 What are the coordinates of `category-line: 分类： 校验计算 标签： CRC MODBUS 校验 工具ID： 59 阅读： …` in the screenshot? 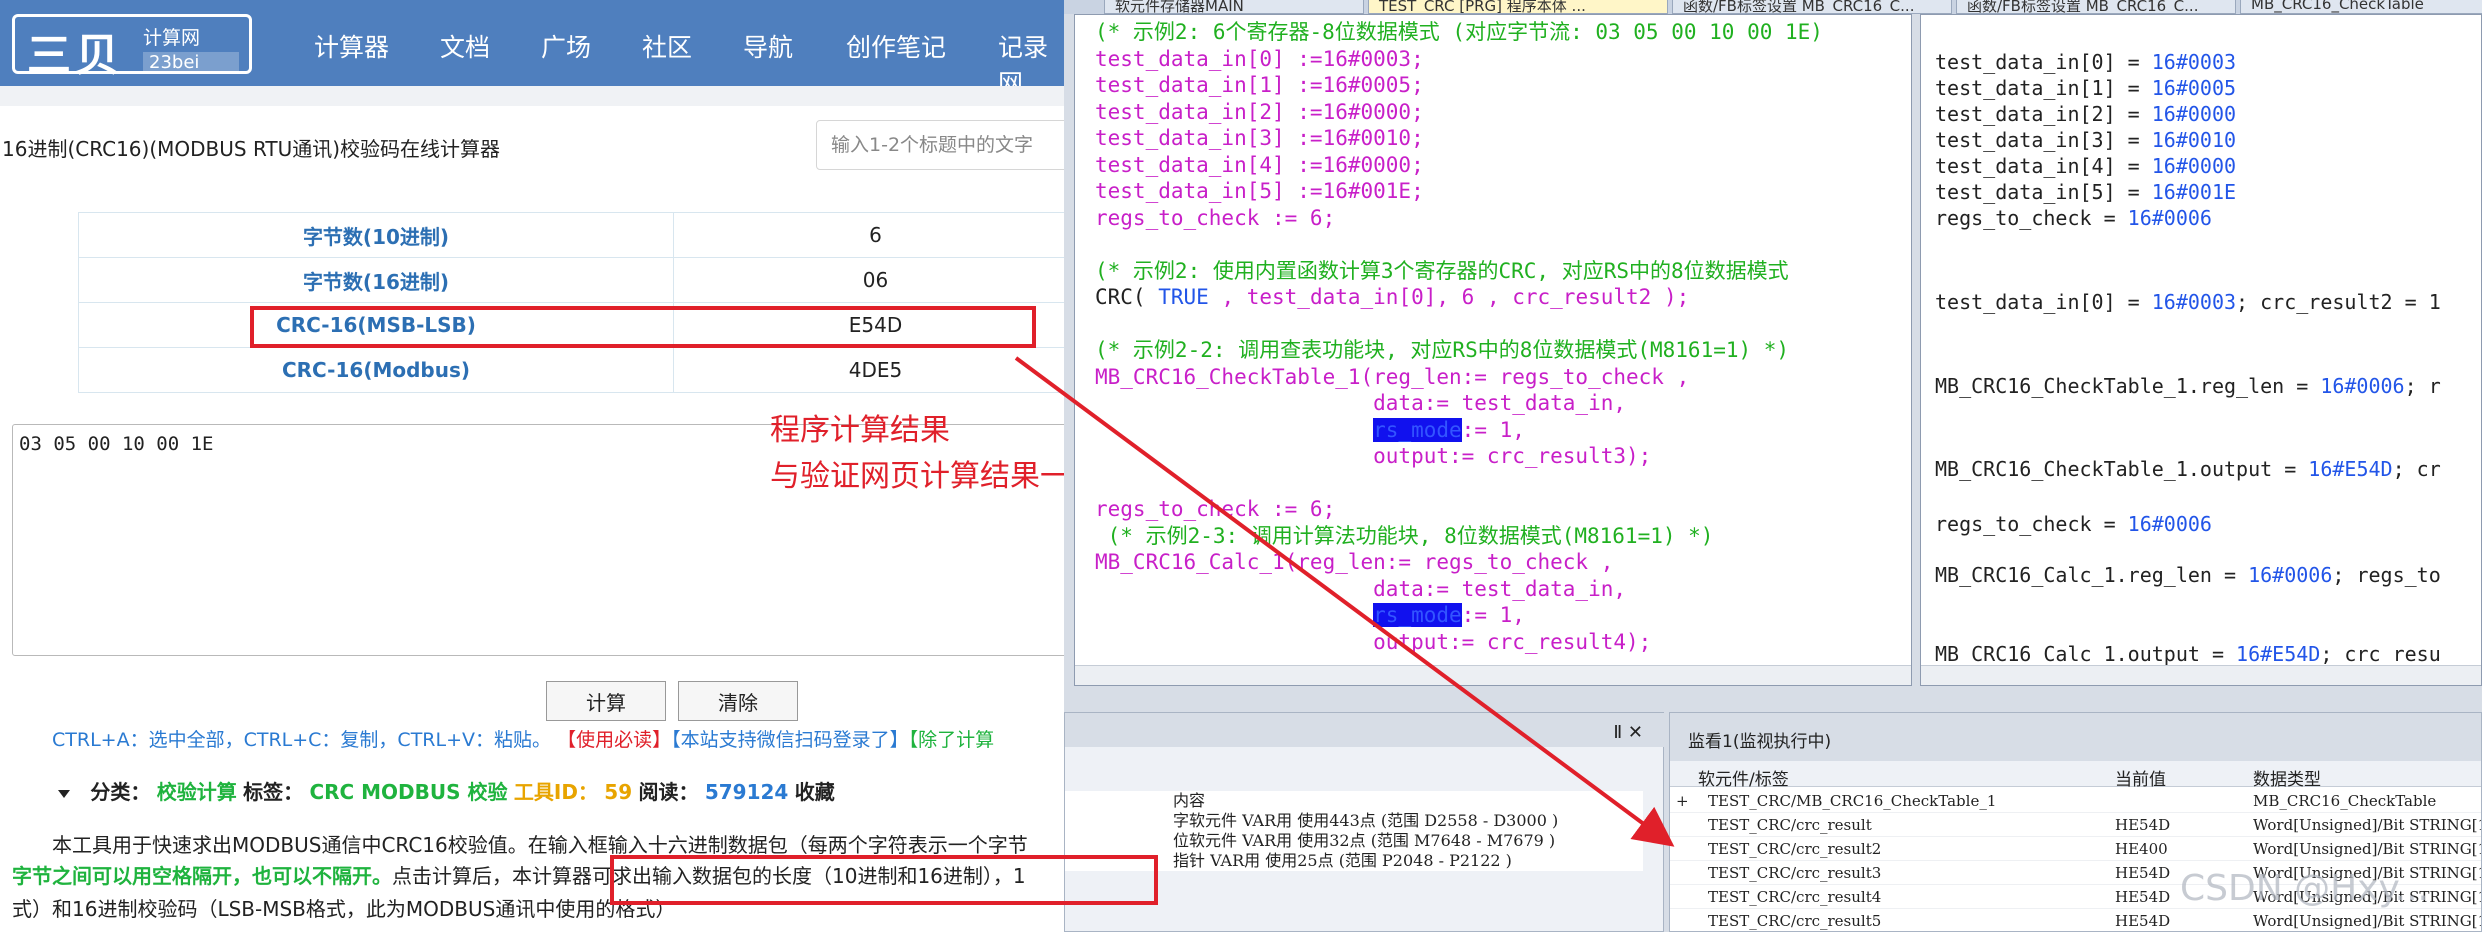 It's located at (446, 790).